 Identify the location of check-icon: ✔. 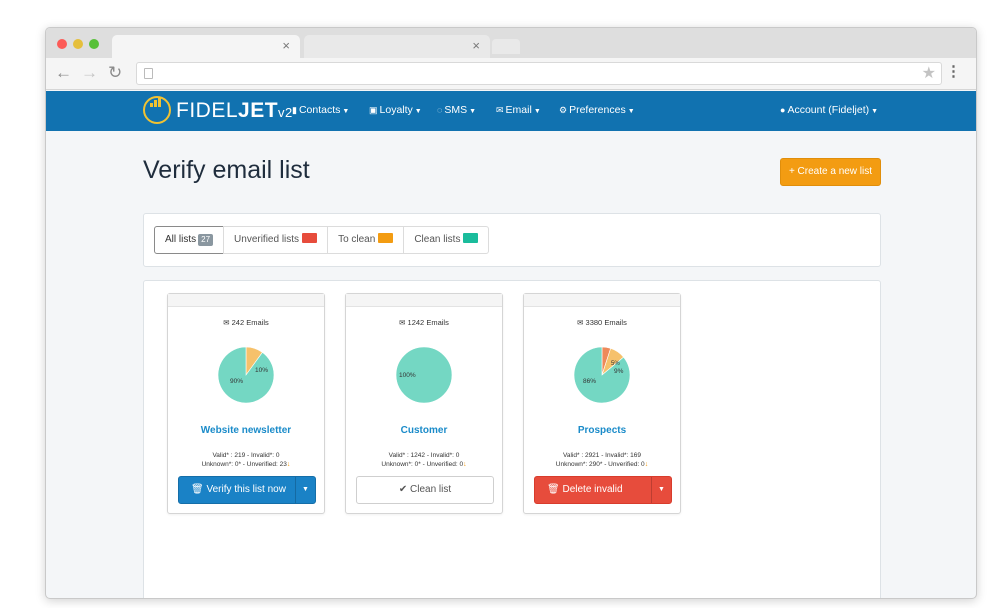
(403, 489).